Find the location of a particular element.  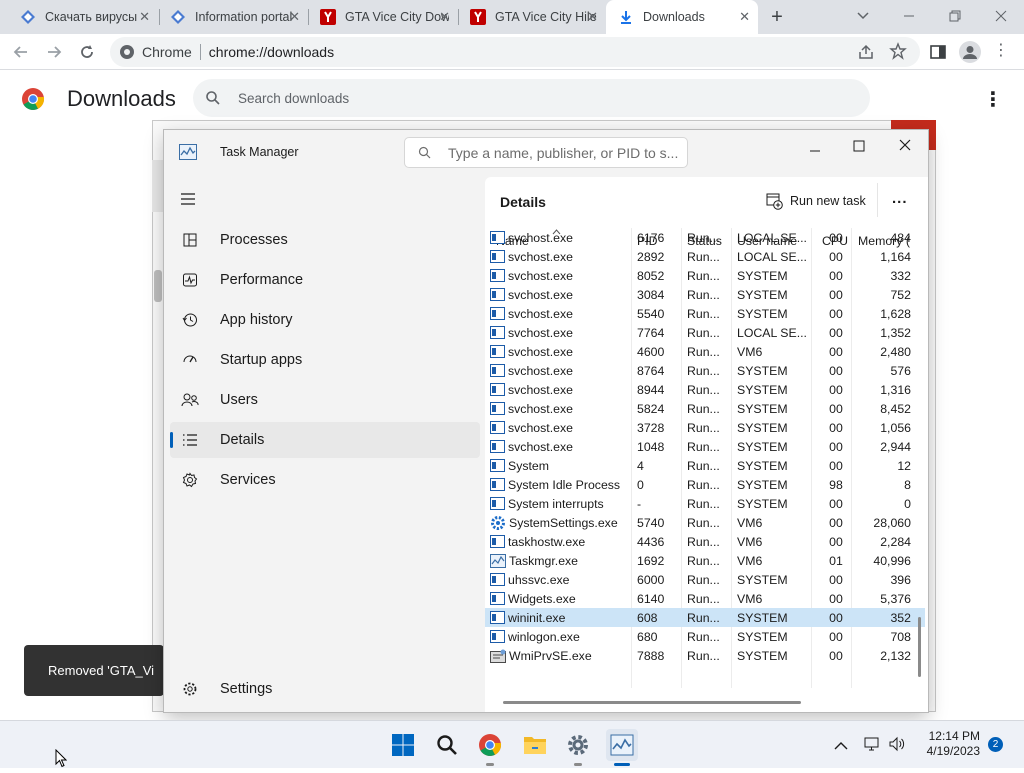

process-name: svchost.exe is located at coordinates (540, 408).